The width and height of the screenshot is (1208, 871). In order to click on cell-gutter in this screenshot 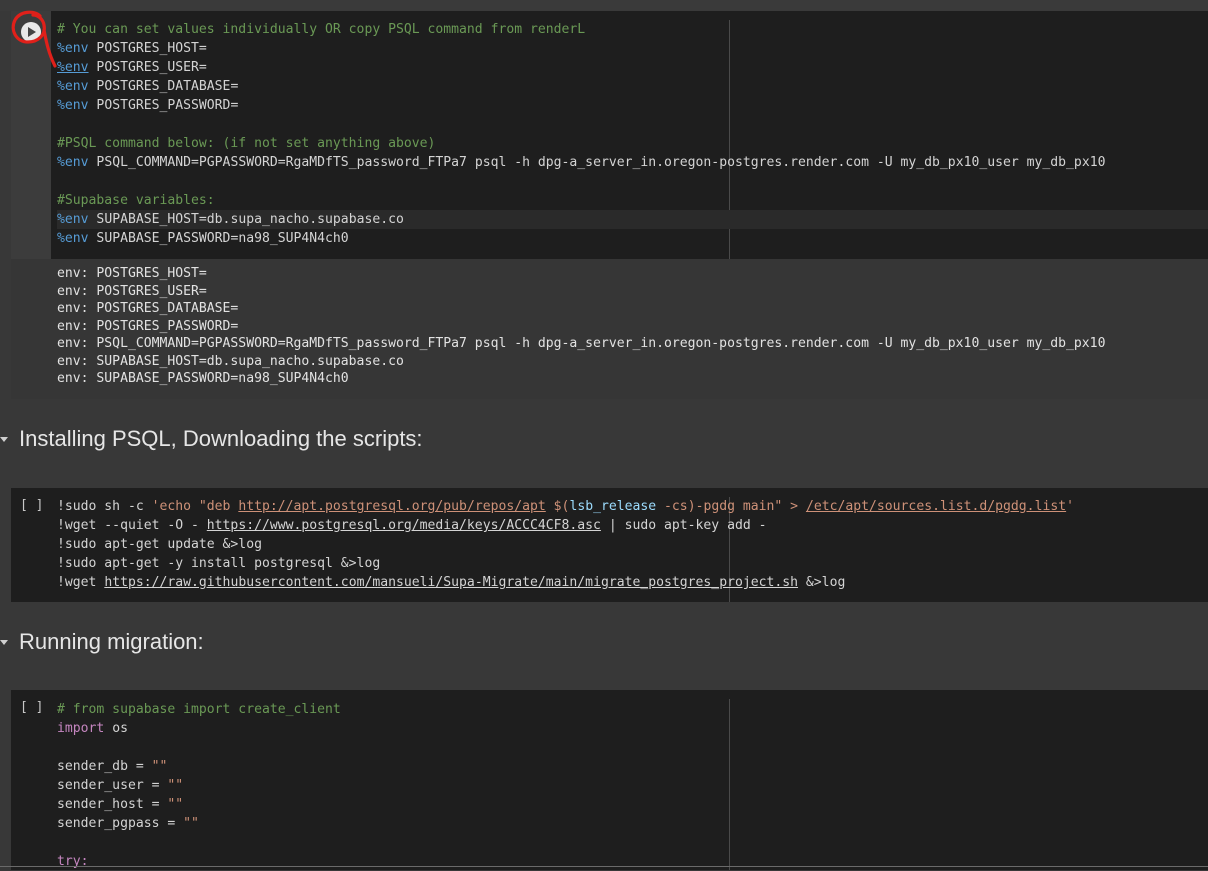, I will do `click(31, 135)`.